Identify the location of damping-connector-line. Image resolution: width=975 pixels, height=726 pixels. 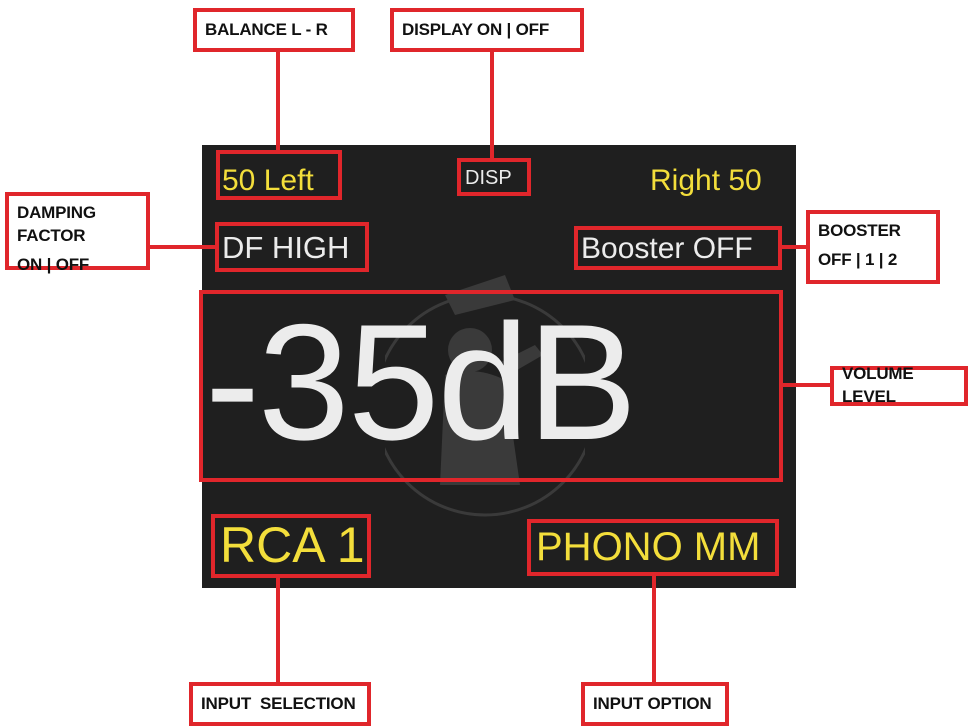
(182, 247).